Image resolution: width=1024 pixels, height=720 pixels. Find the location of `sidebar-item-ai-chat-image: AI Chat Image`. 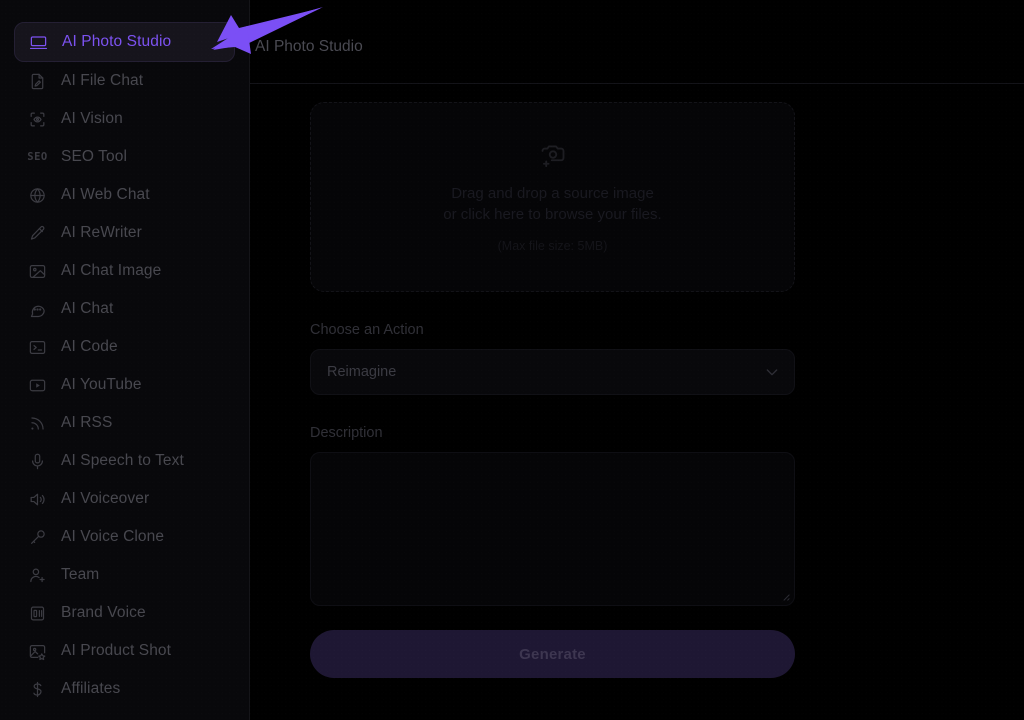

sidebar-item-ai-chat-image: AI Chat Image is located at coordinates (124, 271).